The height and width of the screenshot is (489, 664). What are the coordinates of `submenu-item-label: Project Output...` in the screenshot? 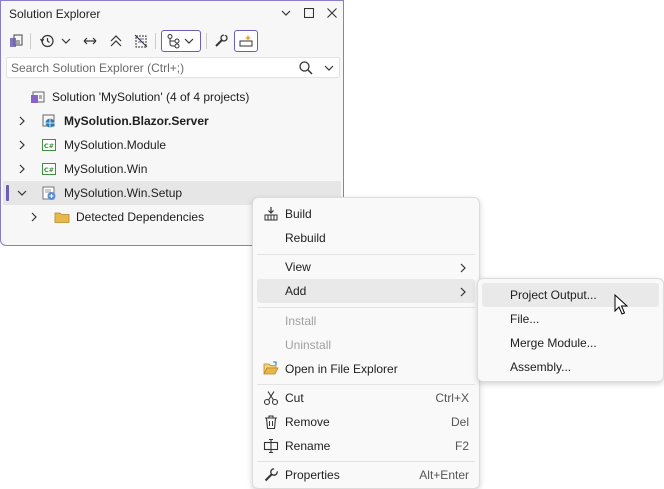 It's located at (553, 295).